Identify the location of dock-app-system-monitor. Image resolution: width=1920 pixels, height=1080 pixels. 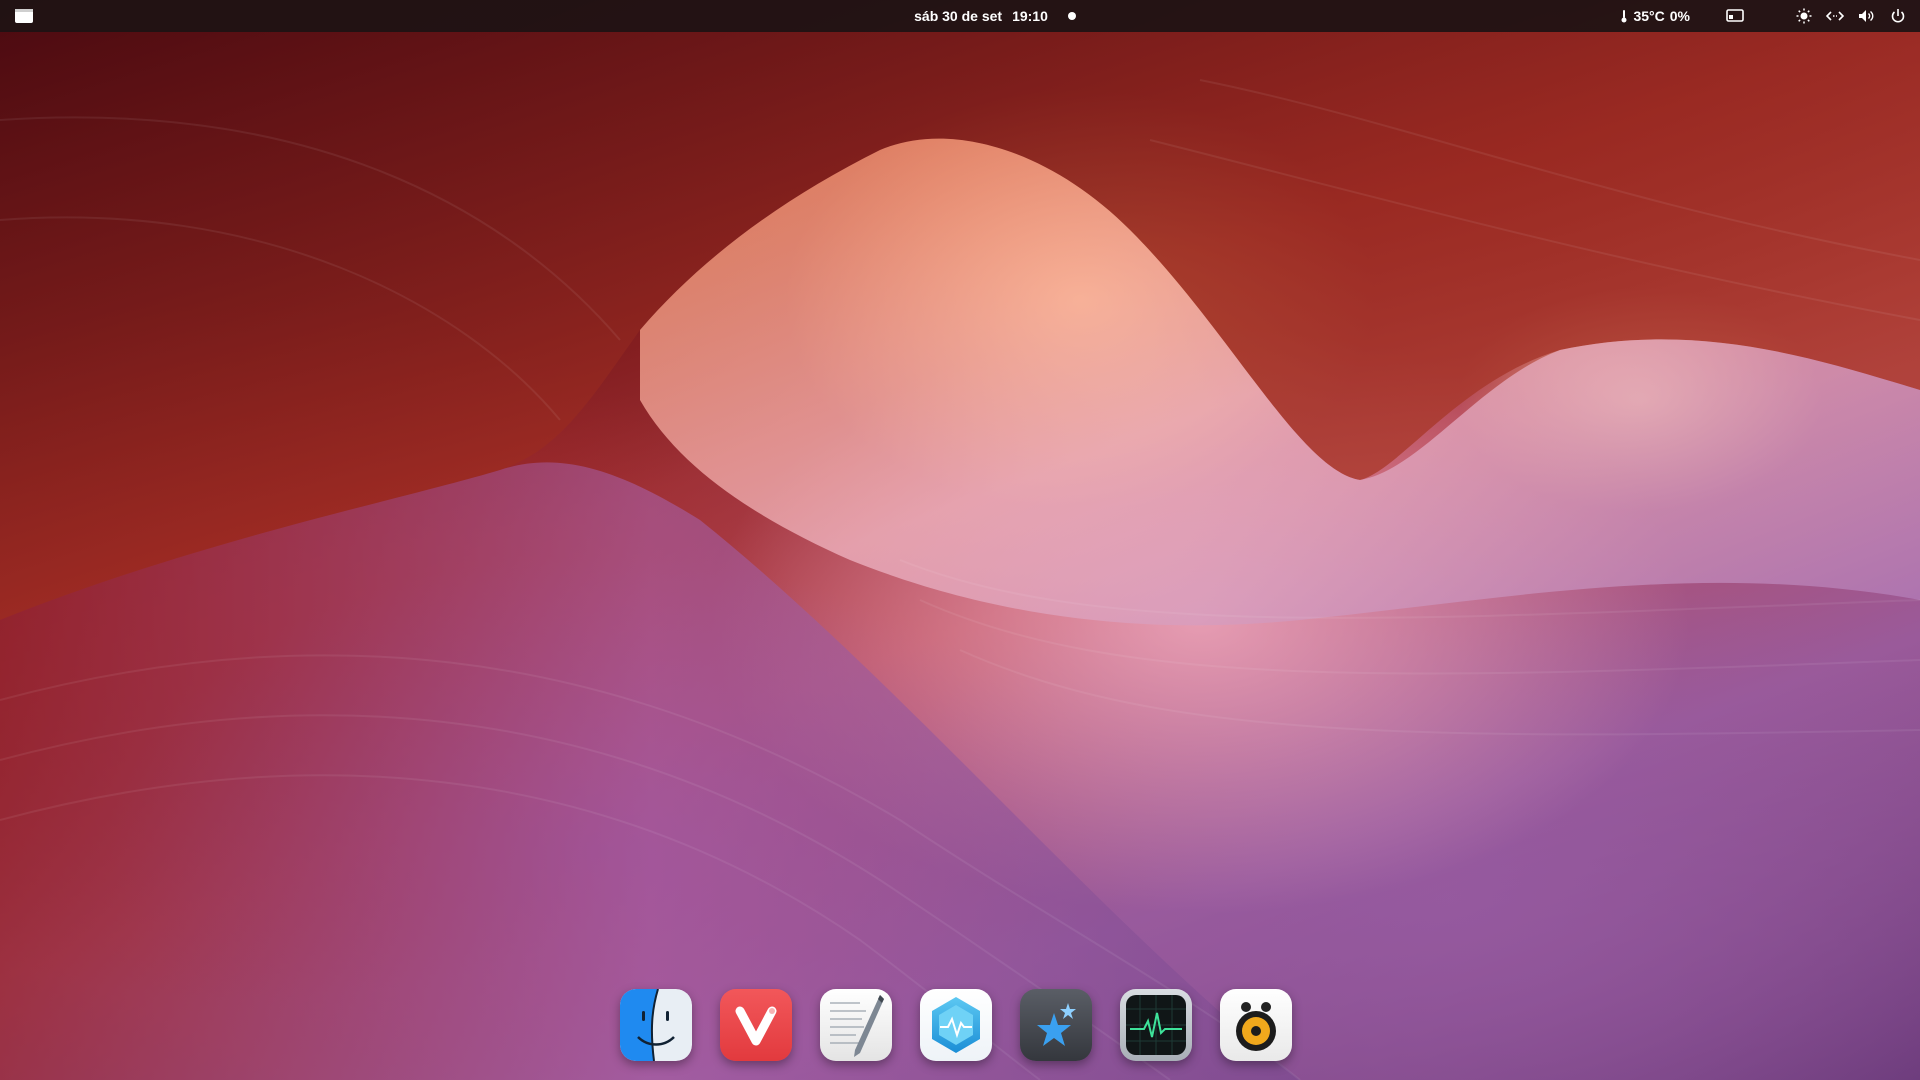
(956, 1025).